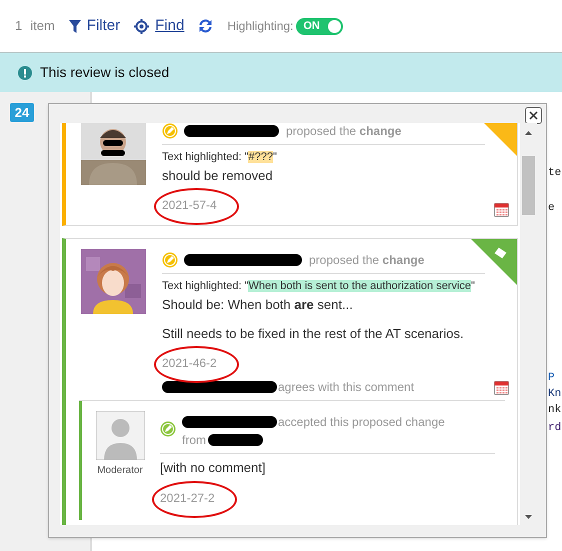 Image resolution: width=562 pixels, height=551 pixels. What do you see at coordinates (105, 72) in the screenshot?
I see `banner-text: This review is closed` at bounding box center [105, 72].